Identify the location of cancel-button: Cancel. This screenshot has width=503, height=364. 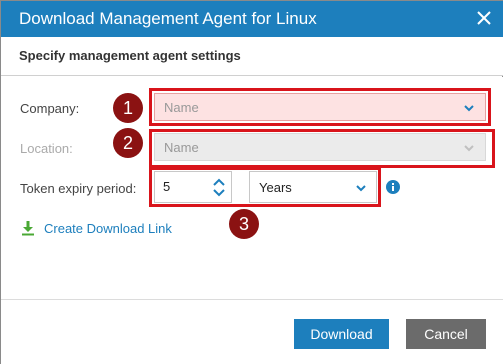
(446, 334).